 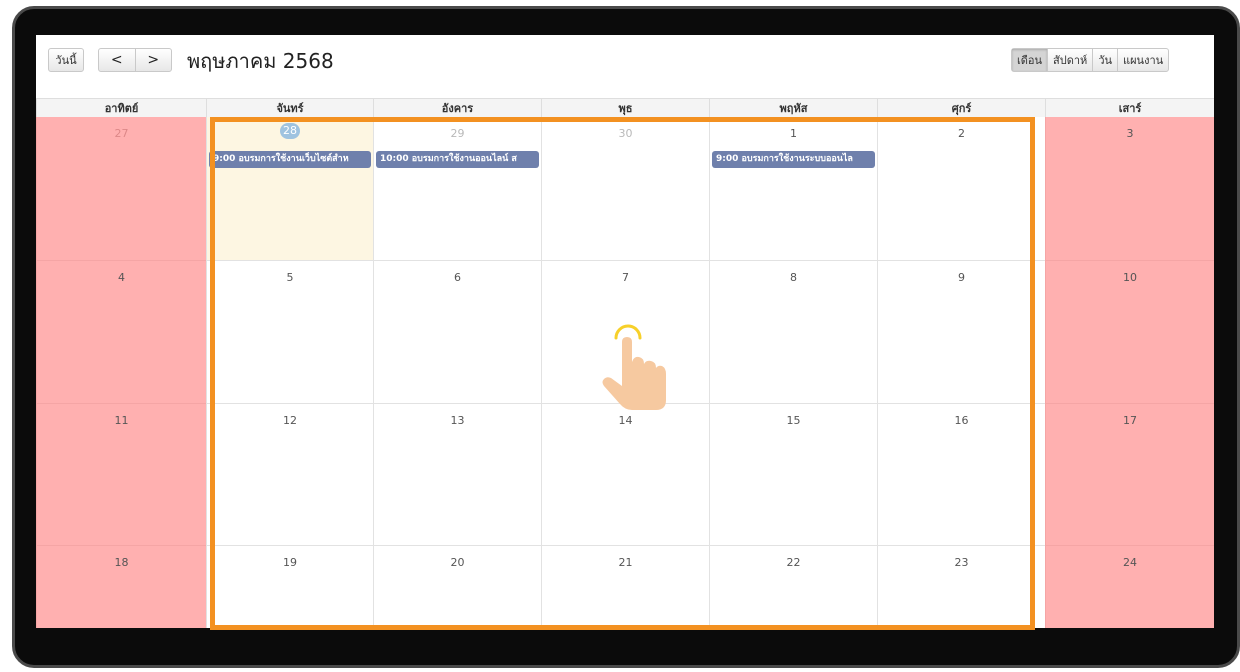 I want to click on day-number: 20, so click(x=457, y=562).